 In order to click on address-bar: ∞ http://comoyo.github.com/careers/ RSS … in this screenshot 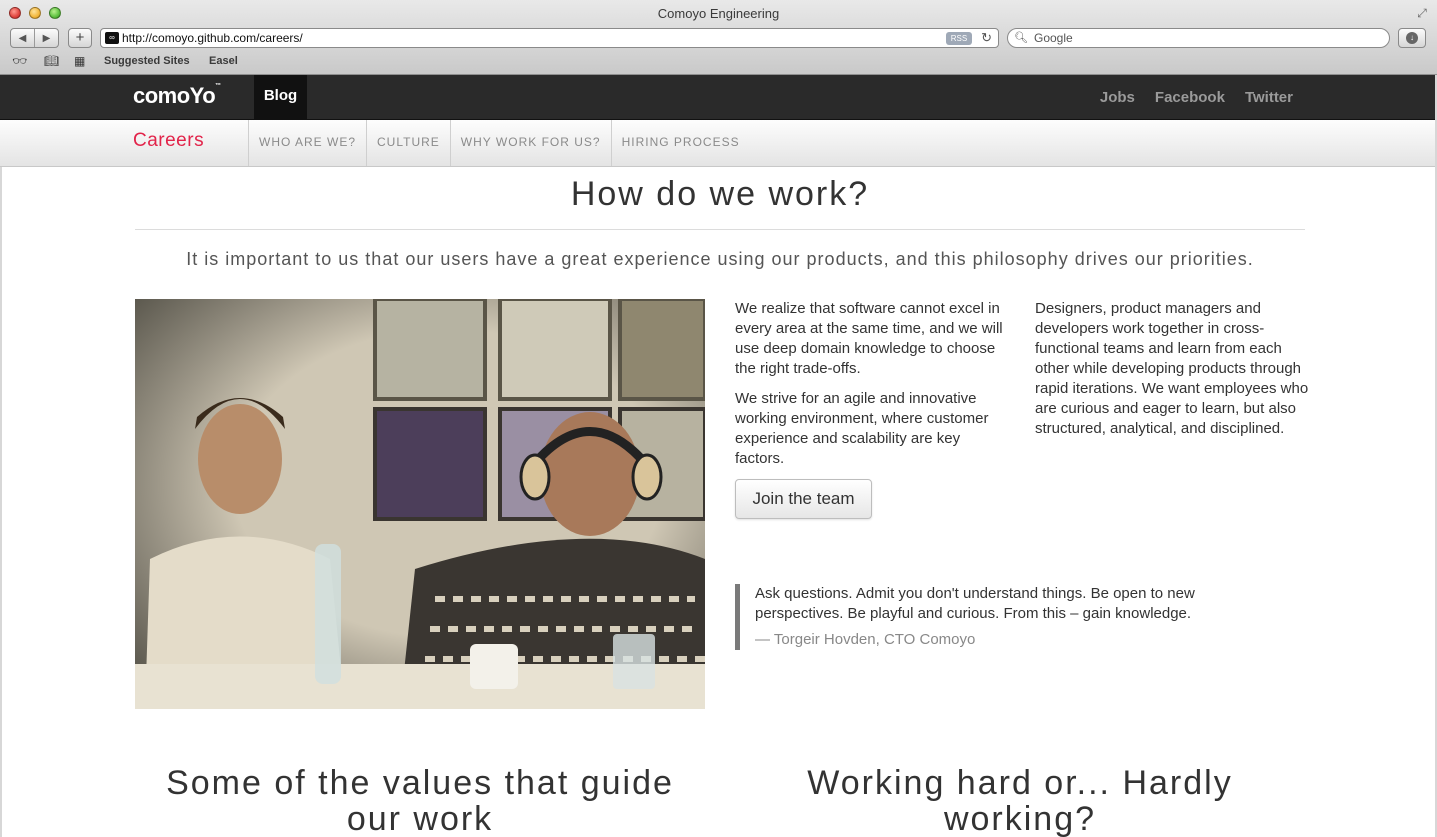, I will do `click(549, 38)`.